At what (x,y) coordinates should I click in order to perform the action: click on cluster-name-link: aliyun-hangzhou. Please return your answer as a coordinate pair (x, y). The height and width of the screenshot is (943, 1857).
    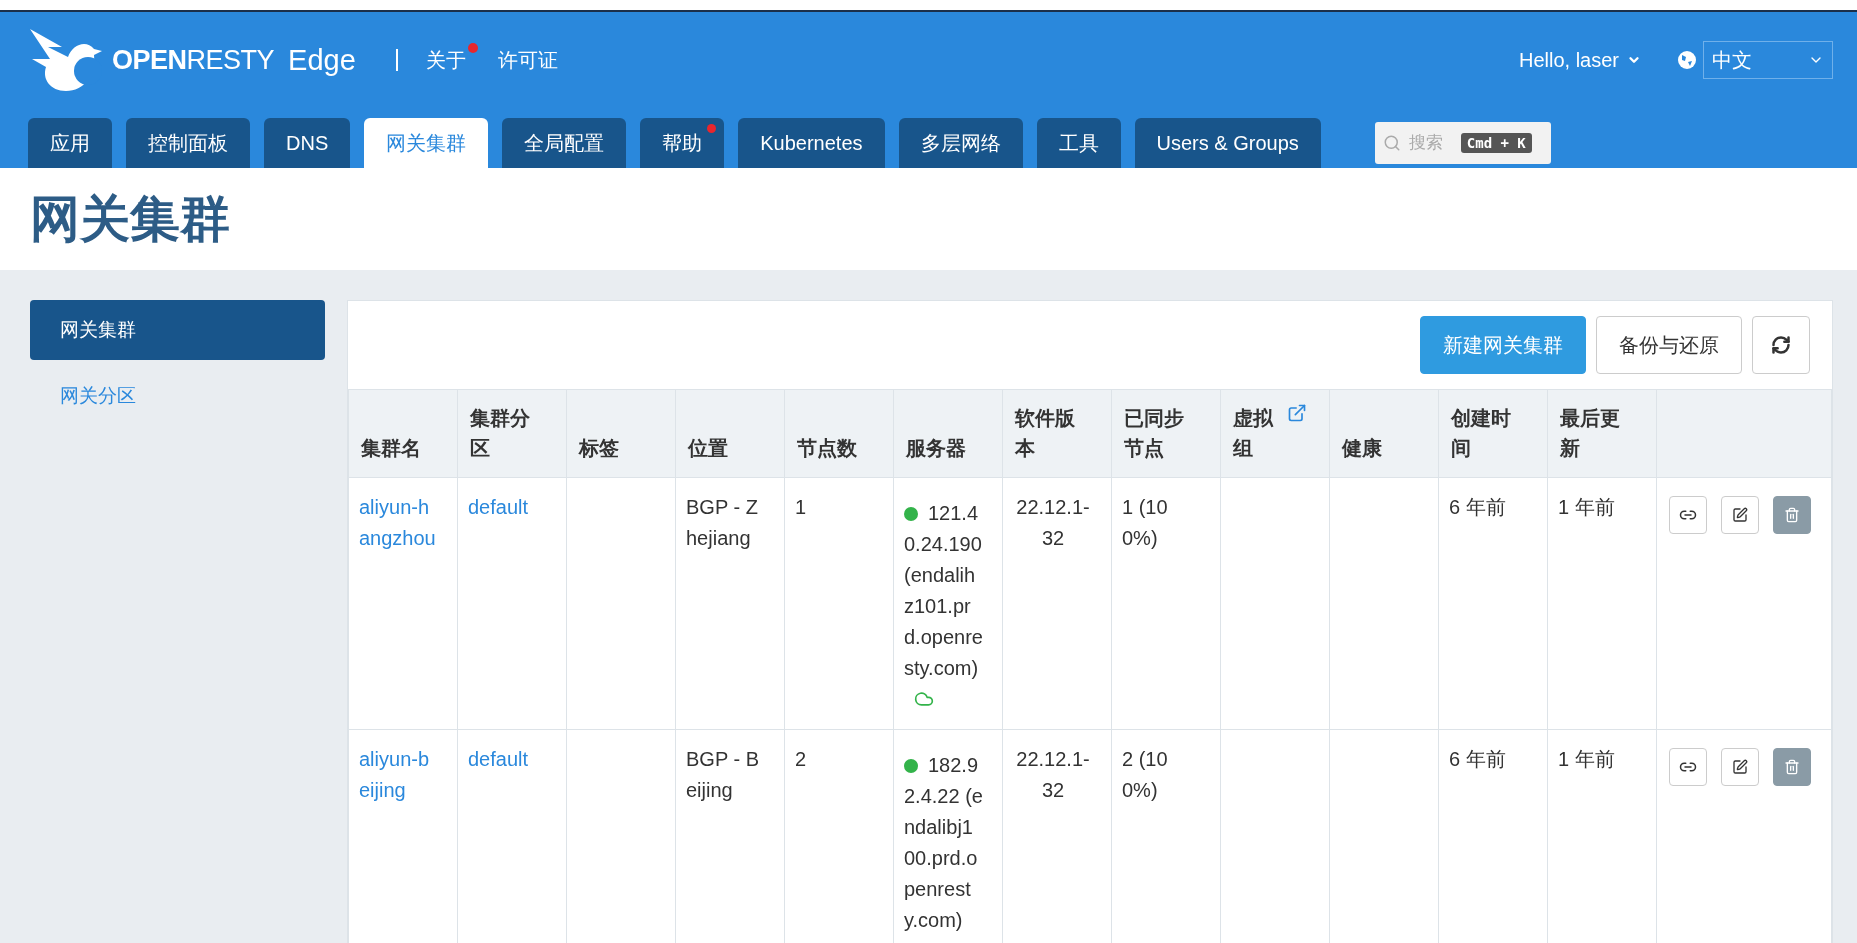
    Looking at the image, I should click on (399, 523).